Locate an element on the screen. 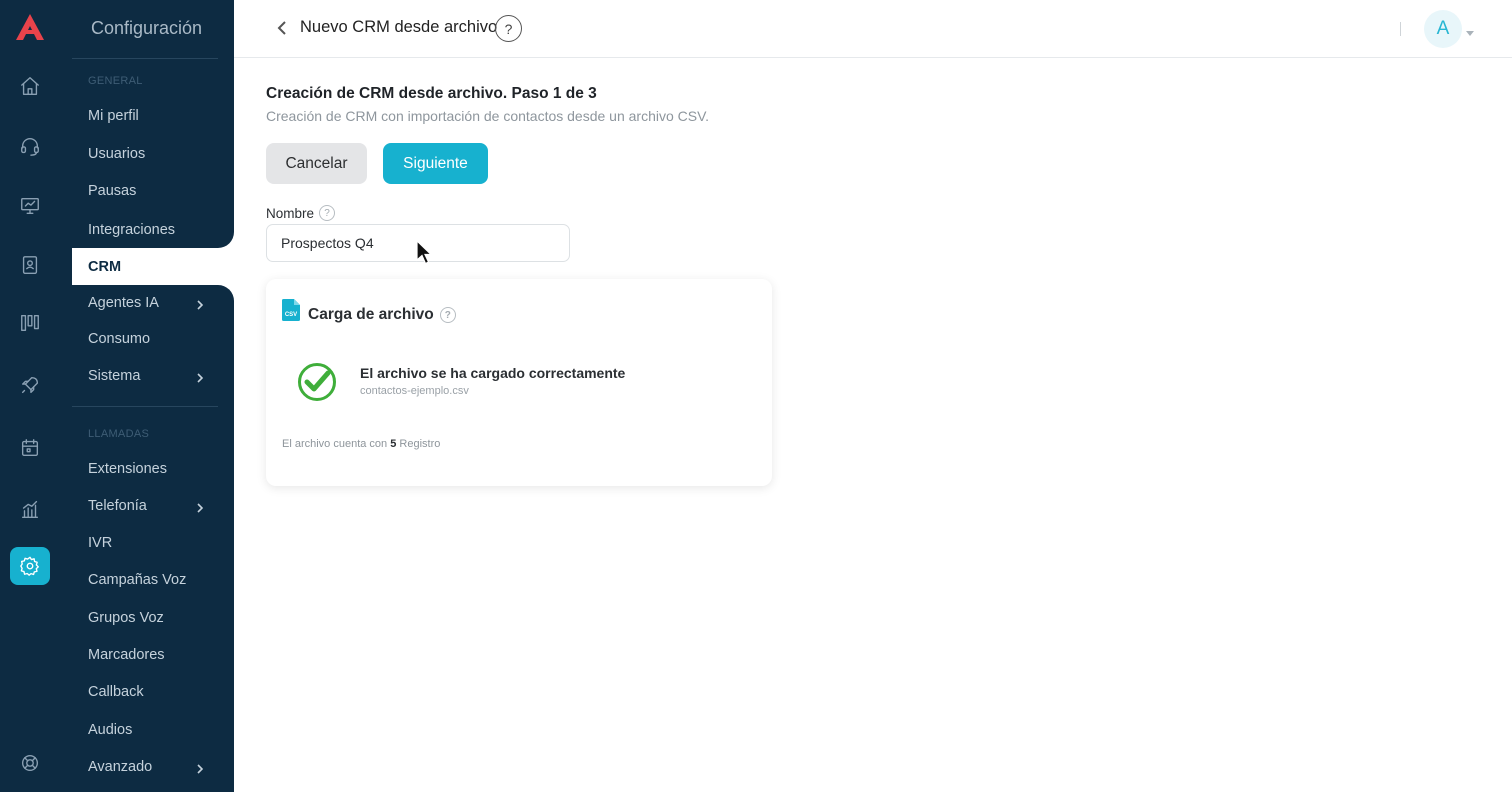 Image resolution: width=1512 pixels, height=792 pixels. sidebar-item-label: Grupos Voz is located at coordinates (126, 618).